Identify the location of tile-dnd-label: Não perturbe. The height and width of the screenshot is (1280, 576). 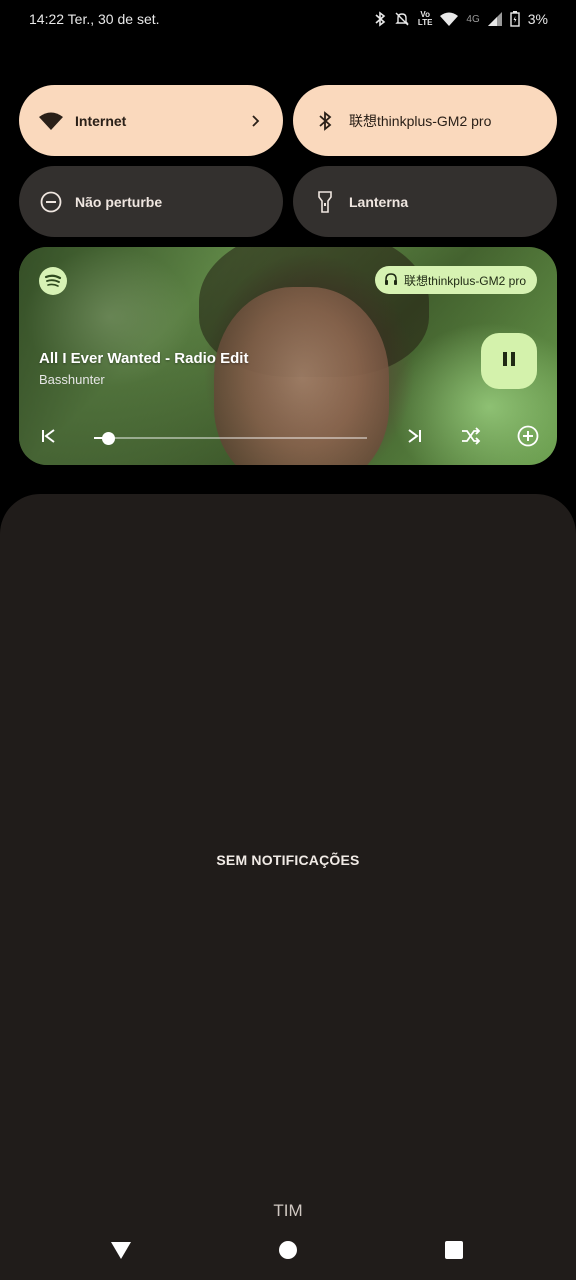
(119, 201).